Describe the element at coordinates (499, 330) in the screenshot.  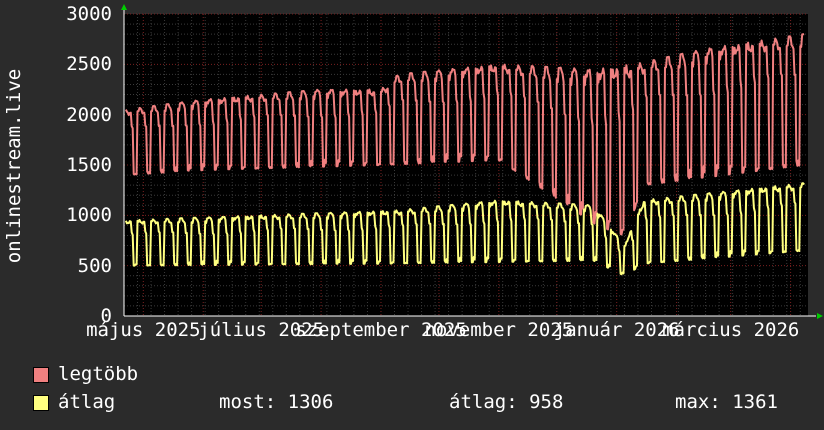
I see `x-tick-label: november 2025` at that location.